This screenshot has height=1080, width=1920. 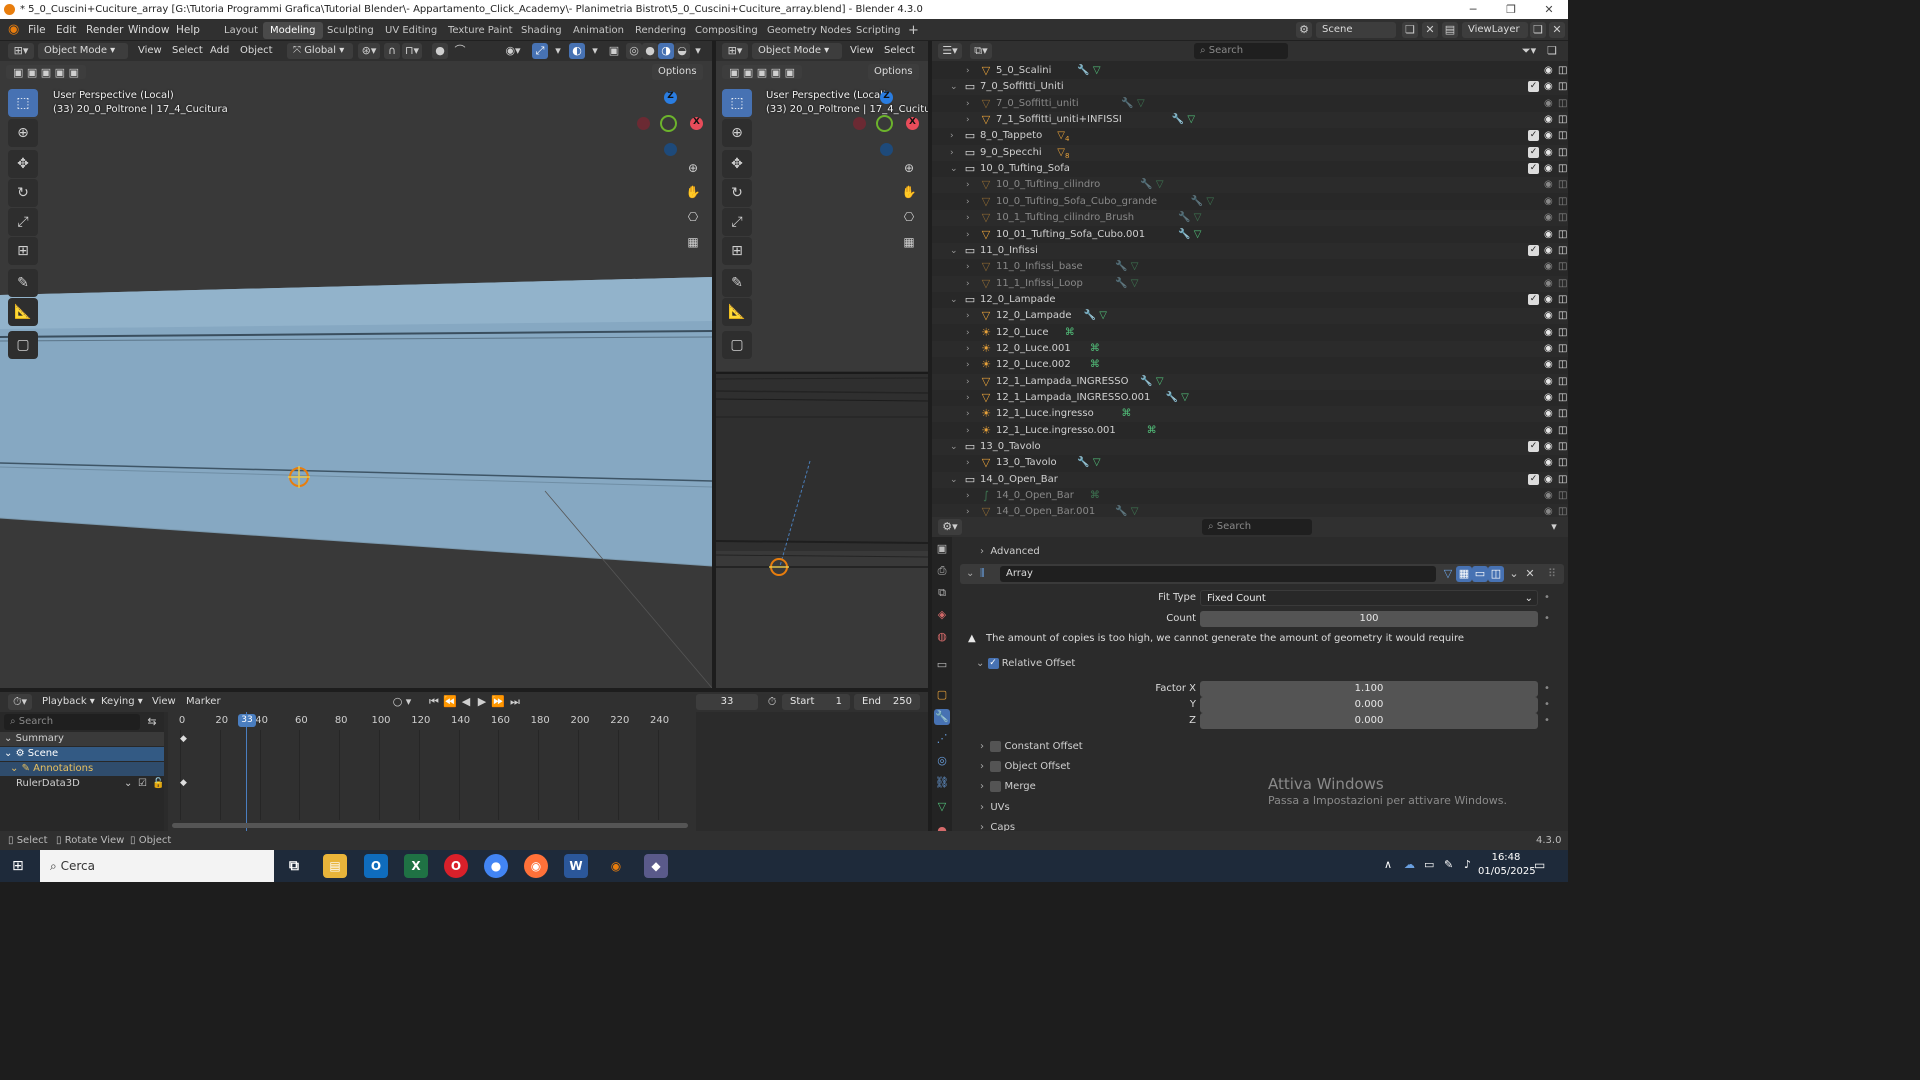 I want to click on camera-view-icon: ⎔, so click(x=693, y=217).